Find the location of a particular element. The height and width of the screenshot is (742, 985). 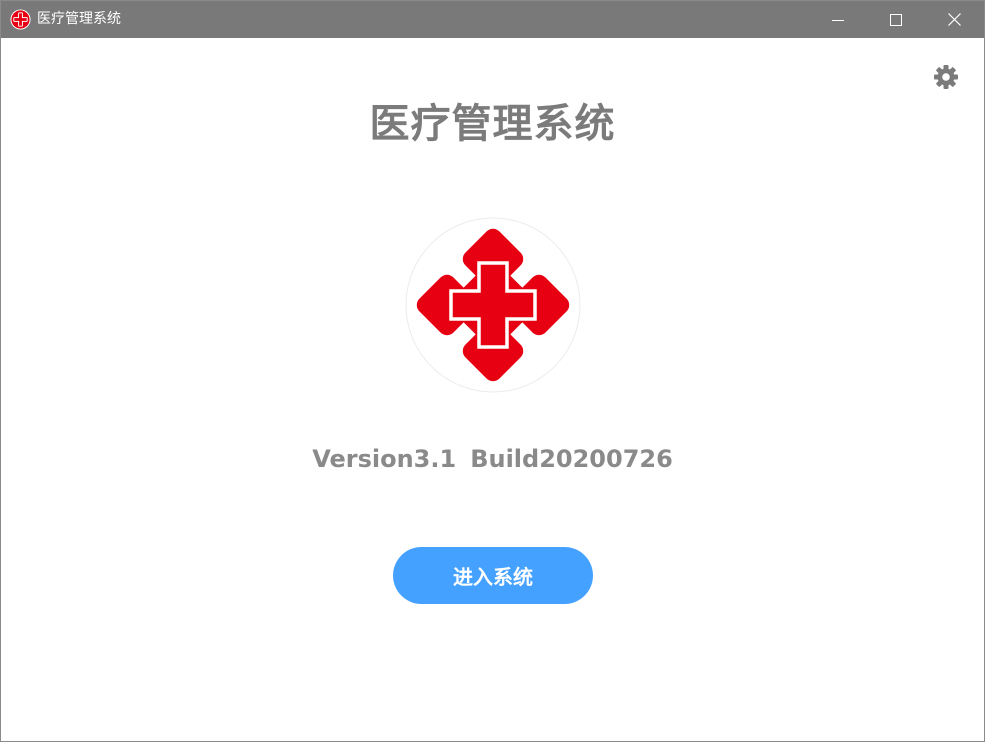

app-icon is located at coordinates (20, 19).